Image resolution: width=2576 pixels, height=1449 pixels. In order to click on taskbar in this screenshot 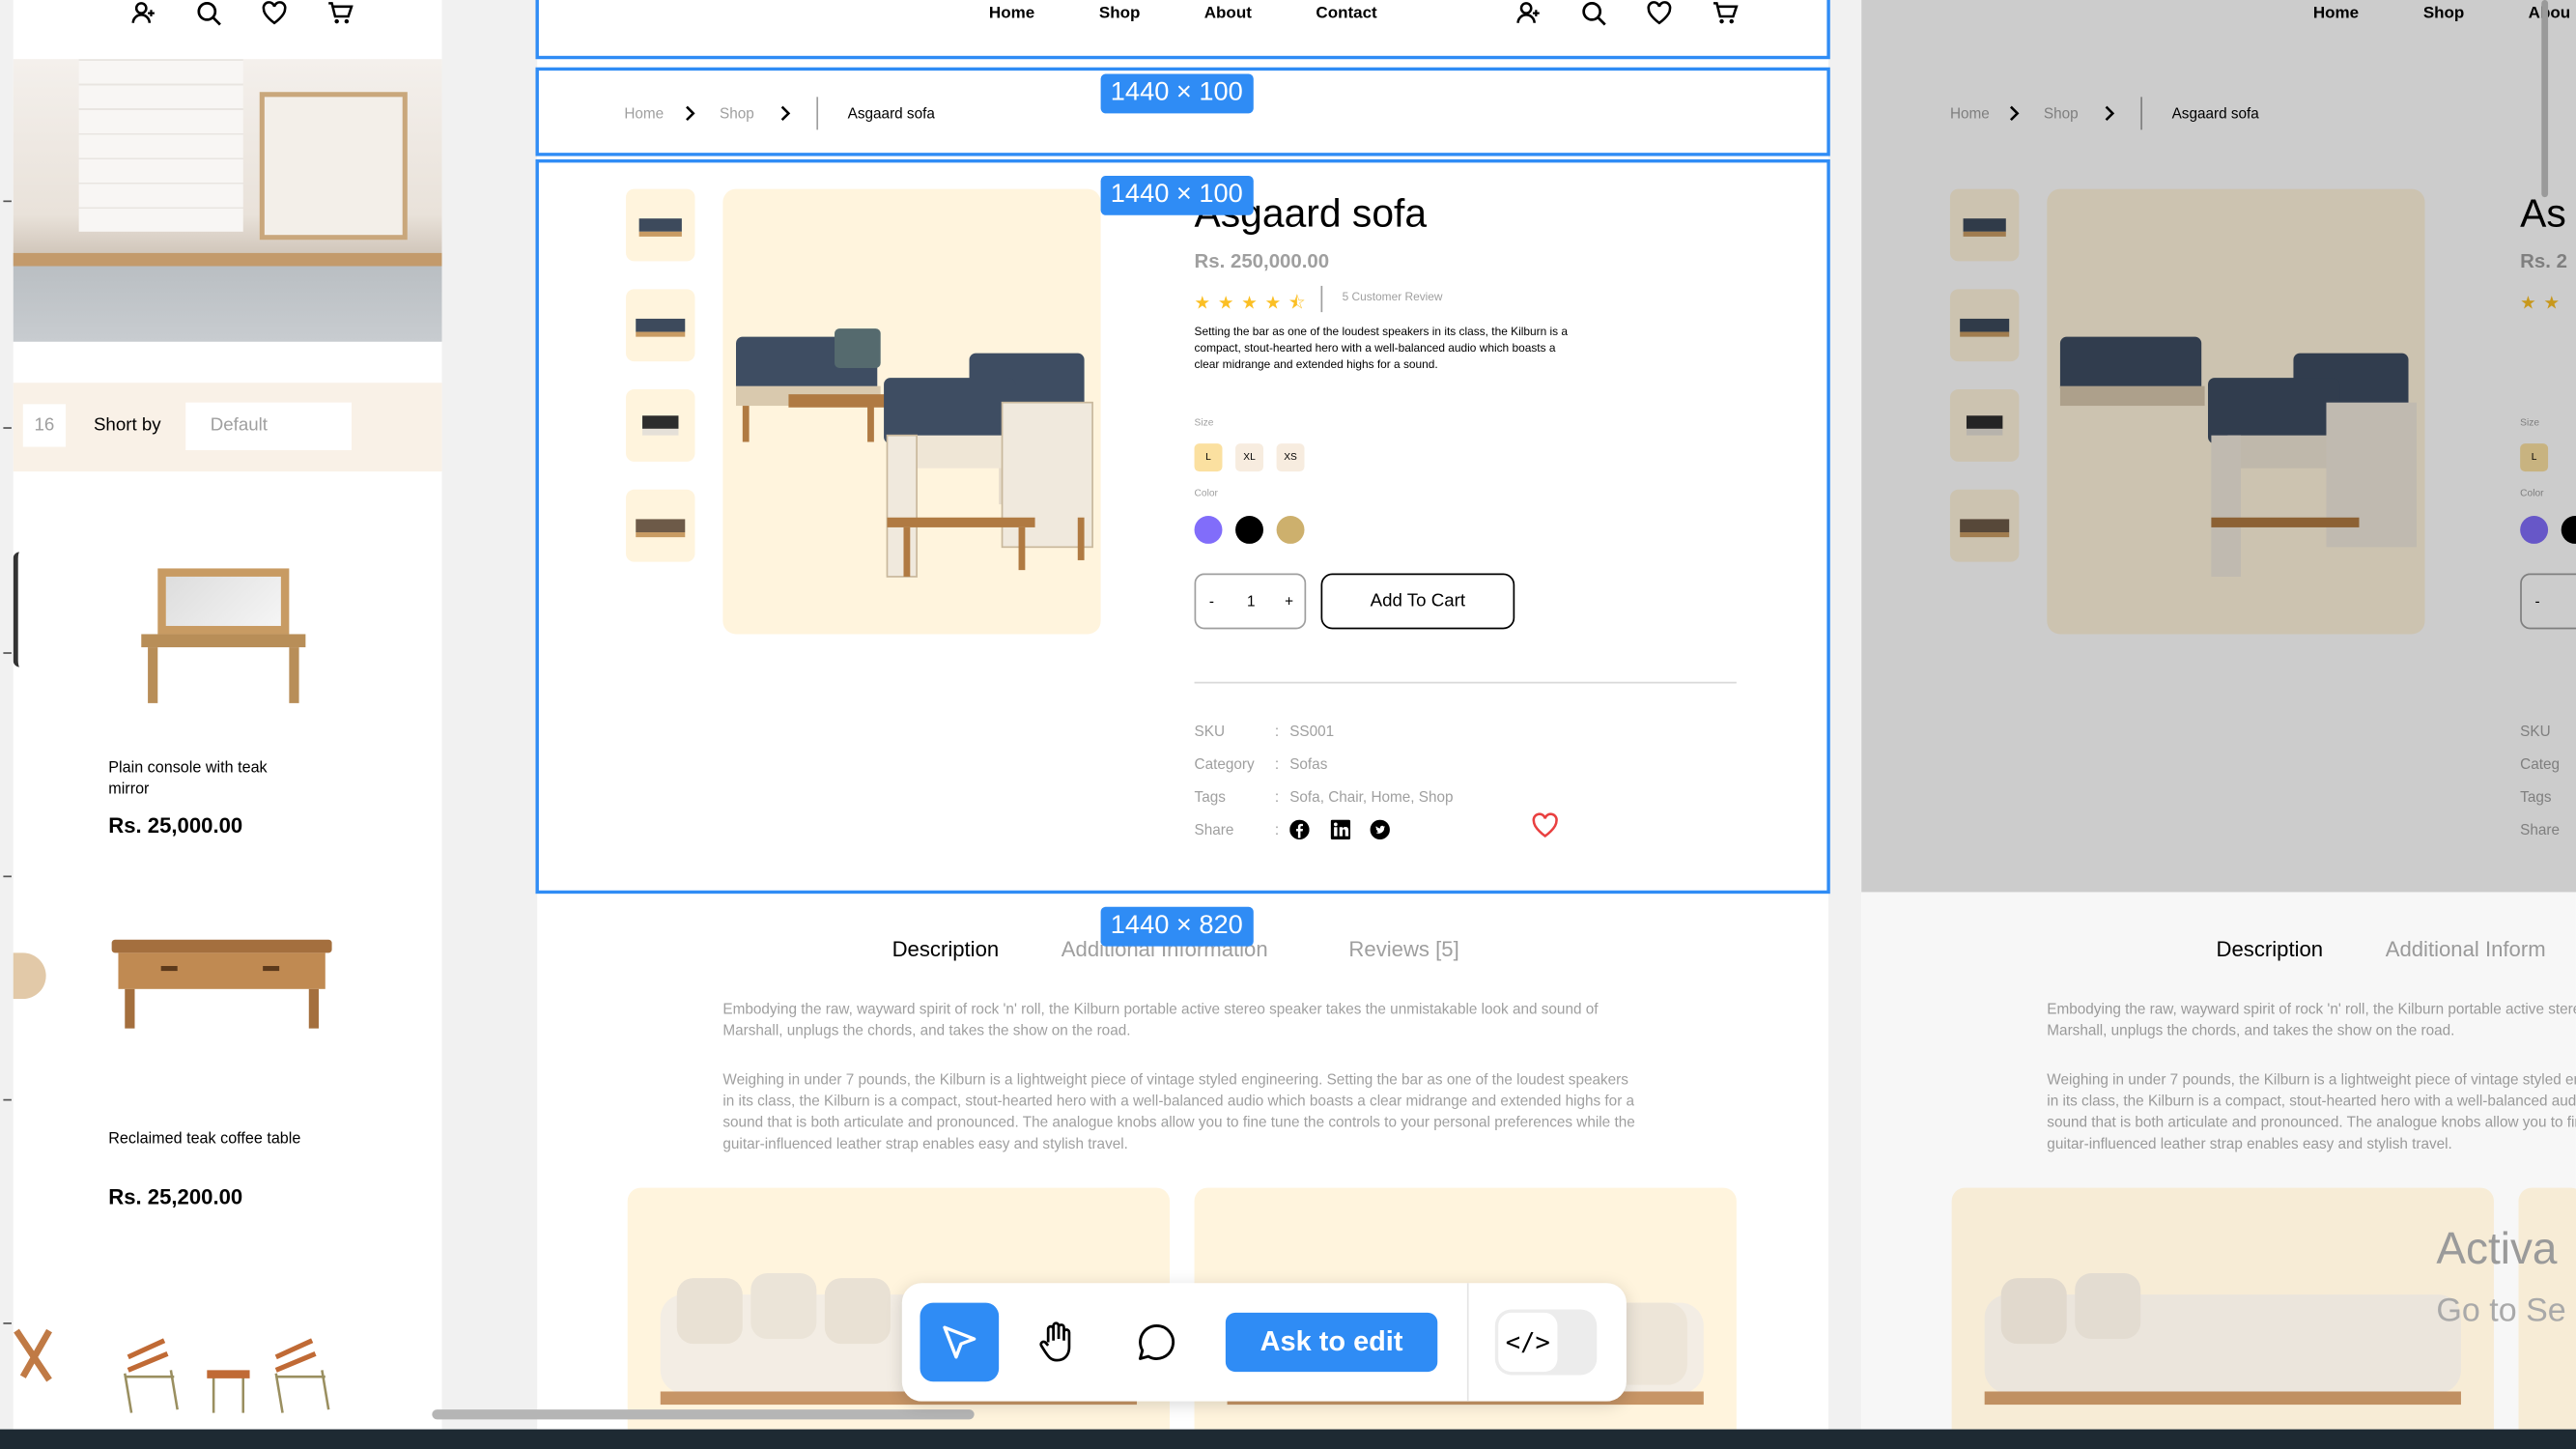, I will do `click(1288, 1439)`.